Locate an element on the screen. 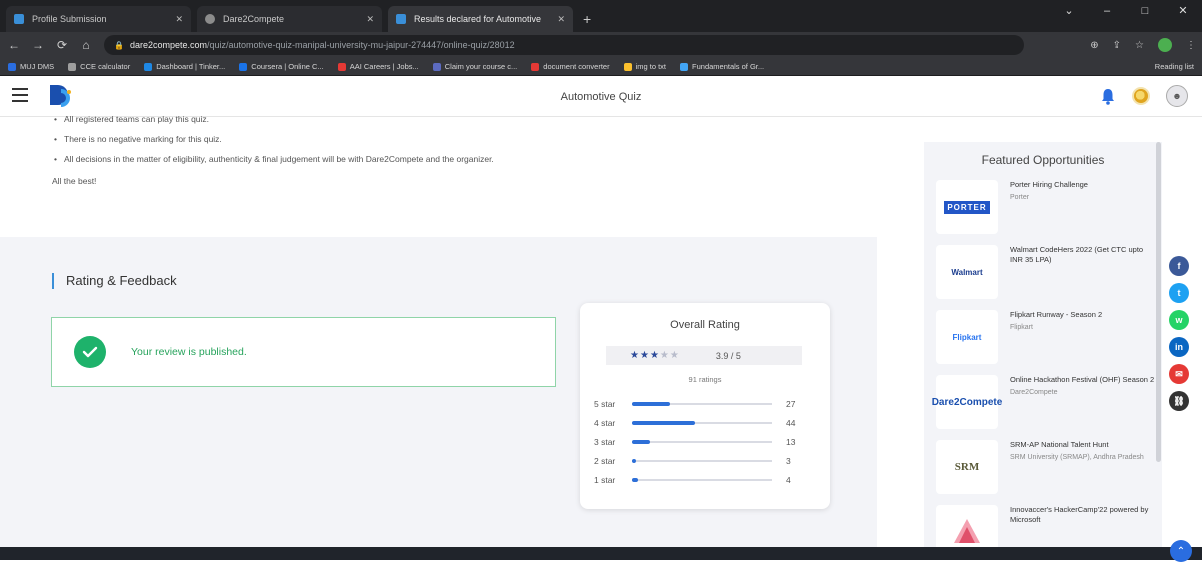 The image size is (1202, 562). bookmark-item: CCE calculator is located at coordinates (99, 66).